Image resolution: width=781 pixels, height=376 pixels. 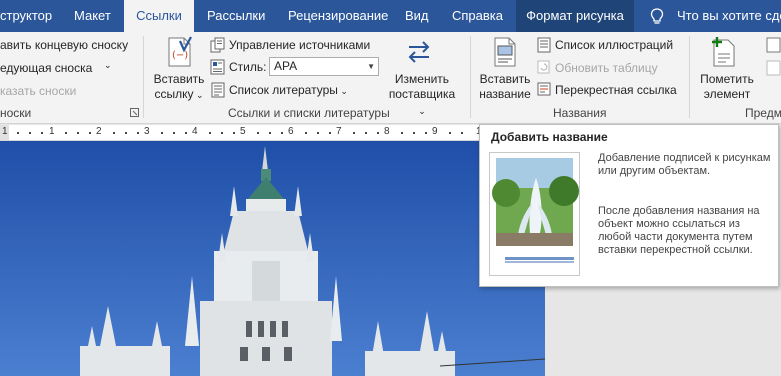 I want to click on manage-sources-button: Управление источниками, so click(x=299, y=45).